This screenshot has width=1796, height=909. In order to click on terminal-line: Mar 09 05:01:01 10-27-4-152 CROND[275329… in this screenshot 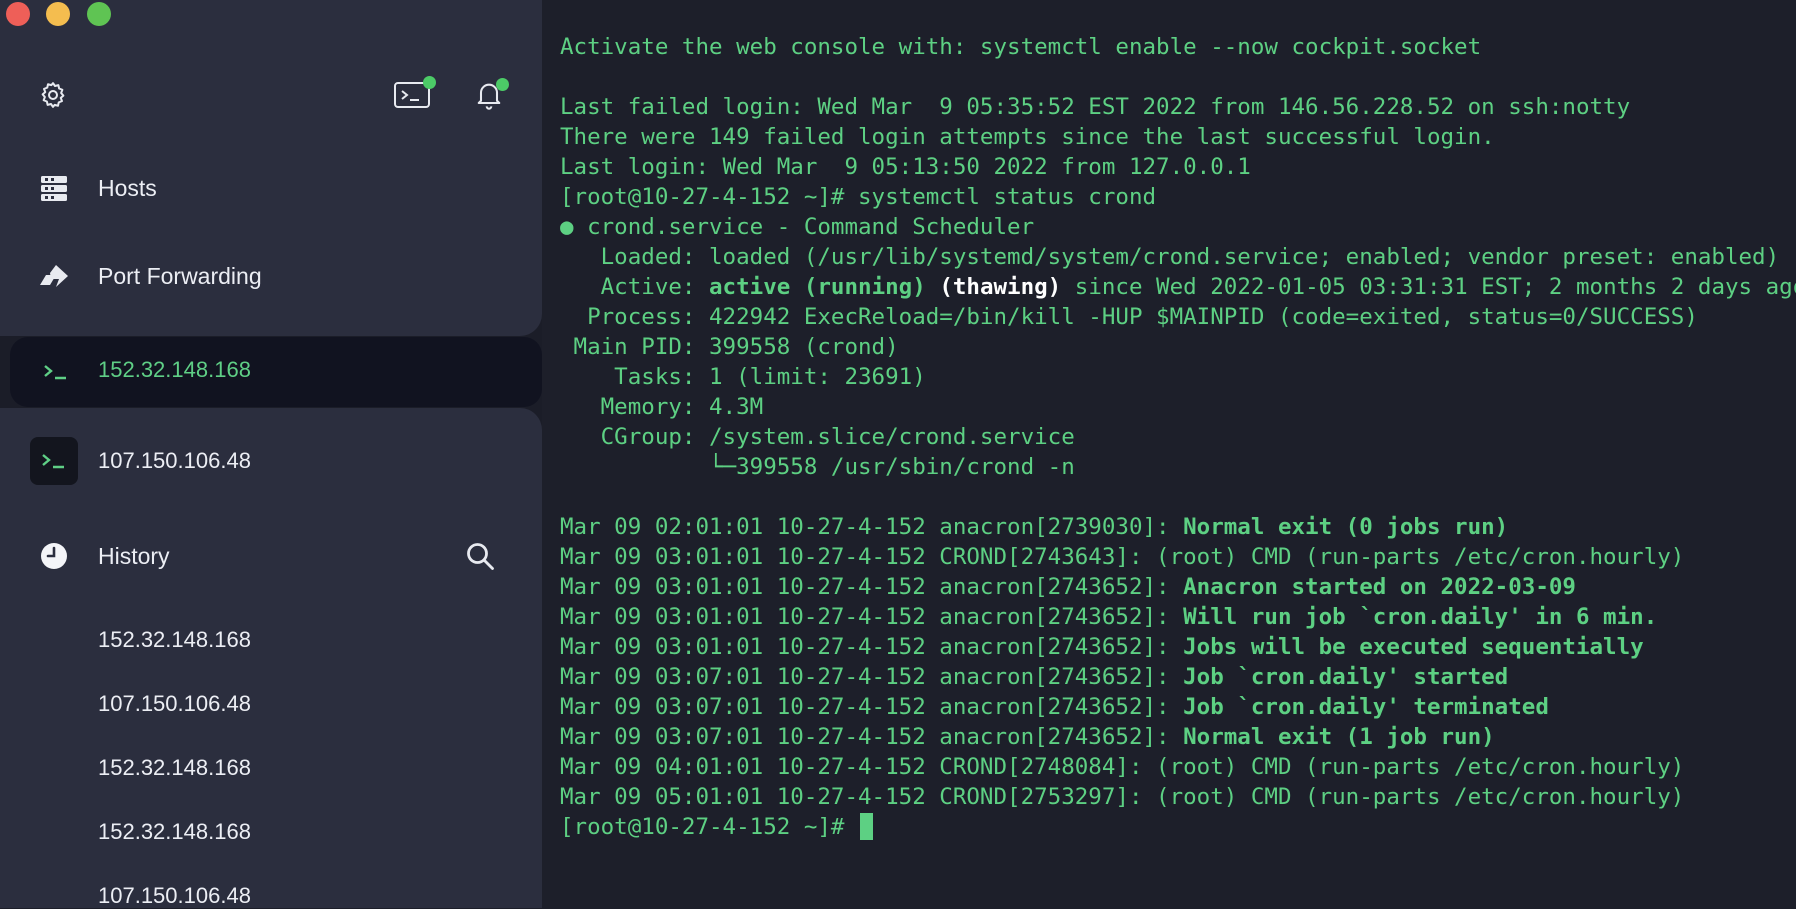, I will do `click(1178, 797)`.